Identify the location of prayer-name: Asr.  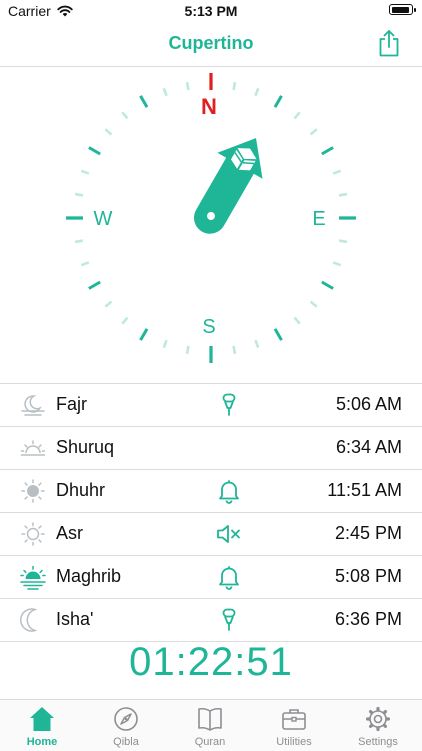
(69, 533).